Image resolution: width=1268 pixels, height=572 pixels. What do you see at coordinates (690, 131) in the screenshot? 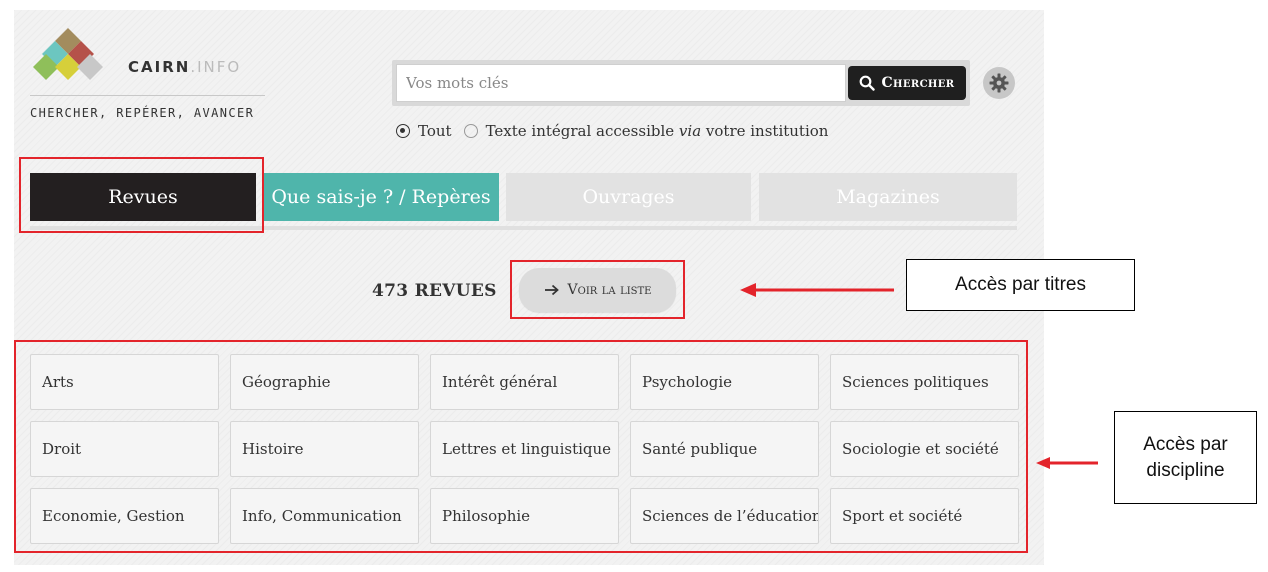
I see `radio-institution-label-b: via` at bounding box center [690, 131].